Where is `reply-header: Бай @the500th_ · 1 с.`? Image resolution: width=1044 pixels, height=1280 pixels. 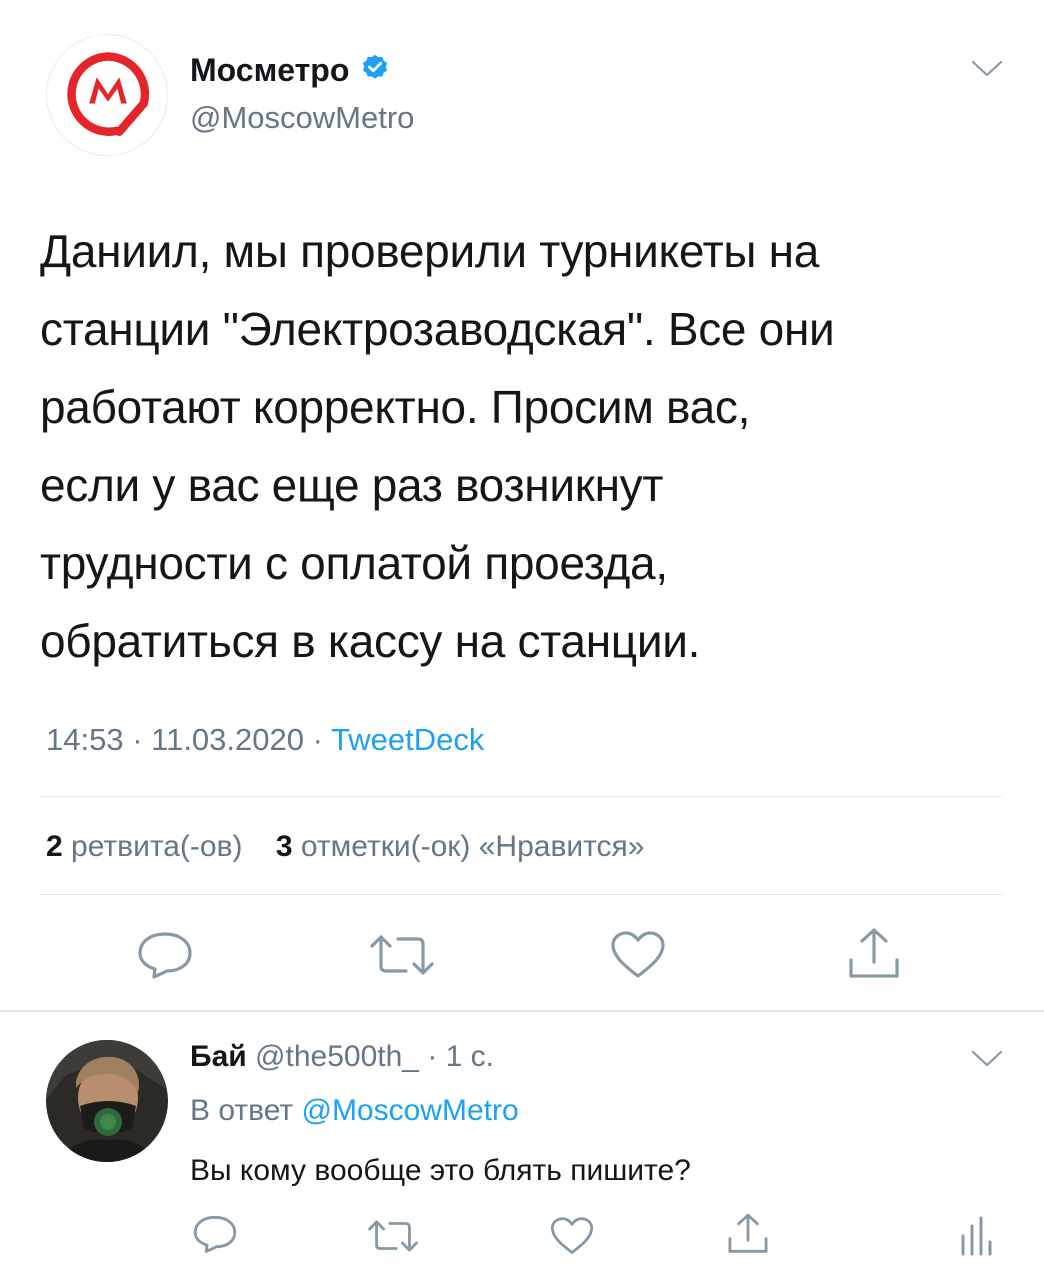 reply-header: Бай @the500th_ · 1 с. is located at coordinates (342, 1057).